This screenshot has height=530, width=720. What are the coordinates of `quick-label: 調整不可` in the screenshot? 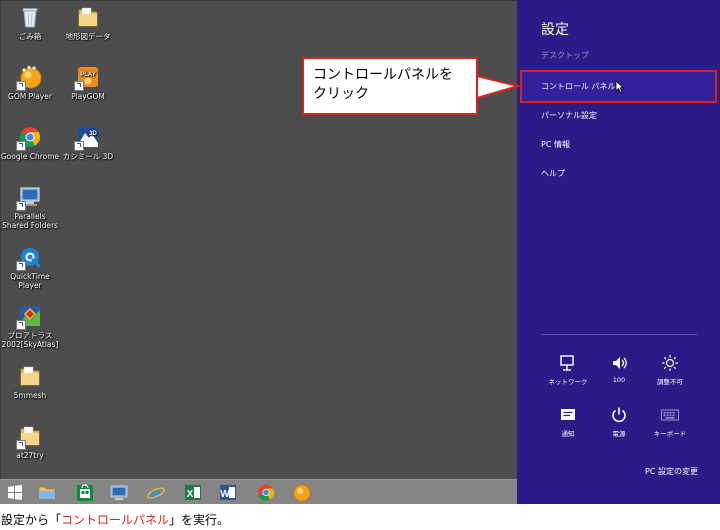 It's located at (670, 382).